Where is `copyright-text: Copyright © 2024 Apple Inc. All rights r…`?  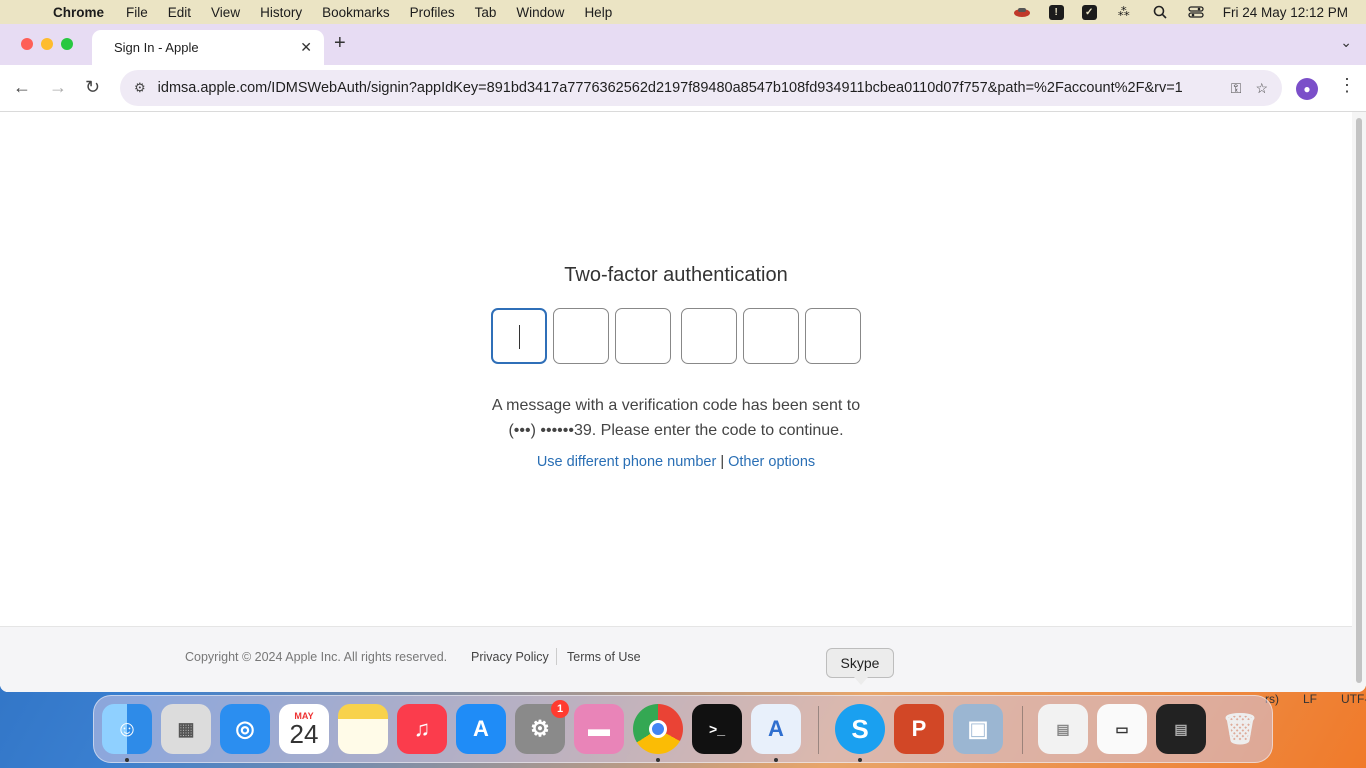
copyright-text: Copyright © 2024 Apple Inc. All rights r… is located at coordinates (316, 657).